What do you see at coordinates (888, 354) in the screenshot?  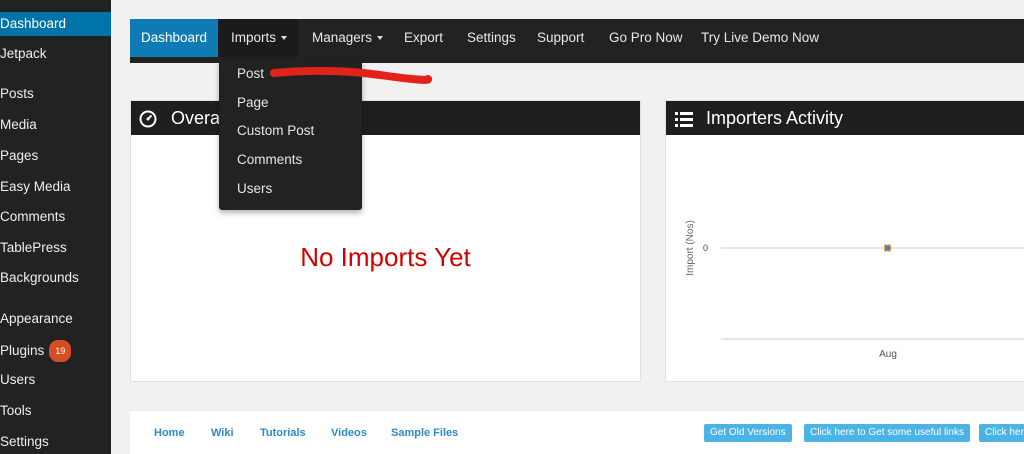 I see `x-tick-label: Aug` at bounding box center [888, 354].